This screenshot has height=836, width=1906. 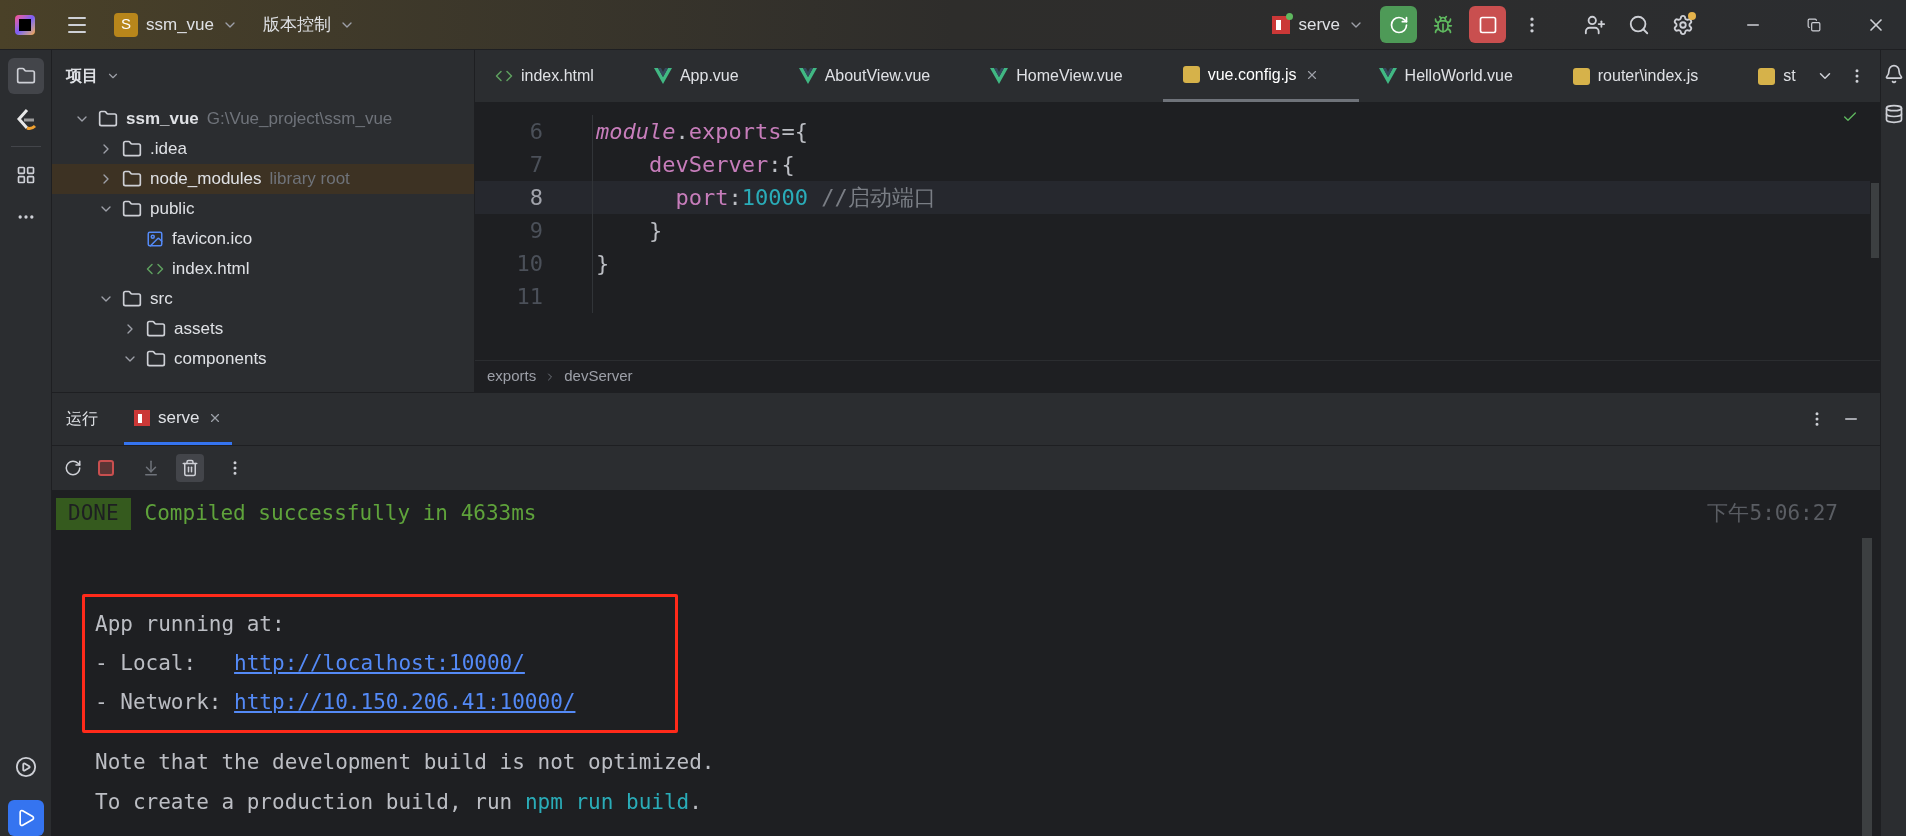 What do you see at coordinates (1639, 24) in the screenshot?
I see `search-icon` at bounding box center [1639, 24].